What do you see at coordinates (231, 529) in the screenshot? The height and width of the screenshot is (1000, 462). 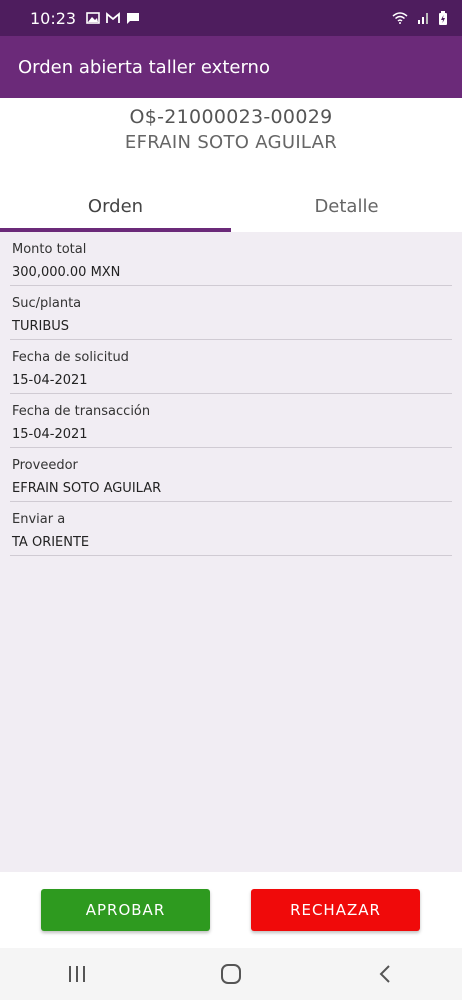 I see `field-enviar-a: Enviar a TA ORIENTE` at bounding box center [231, 529].